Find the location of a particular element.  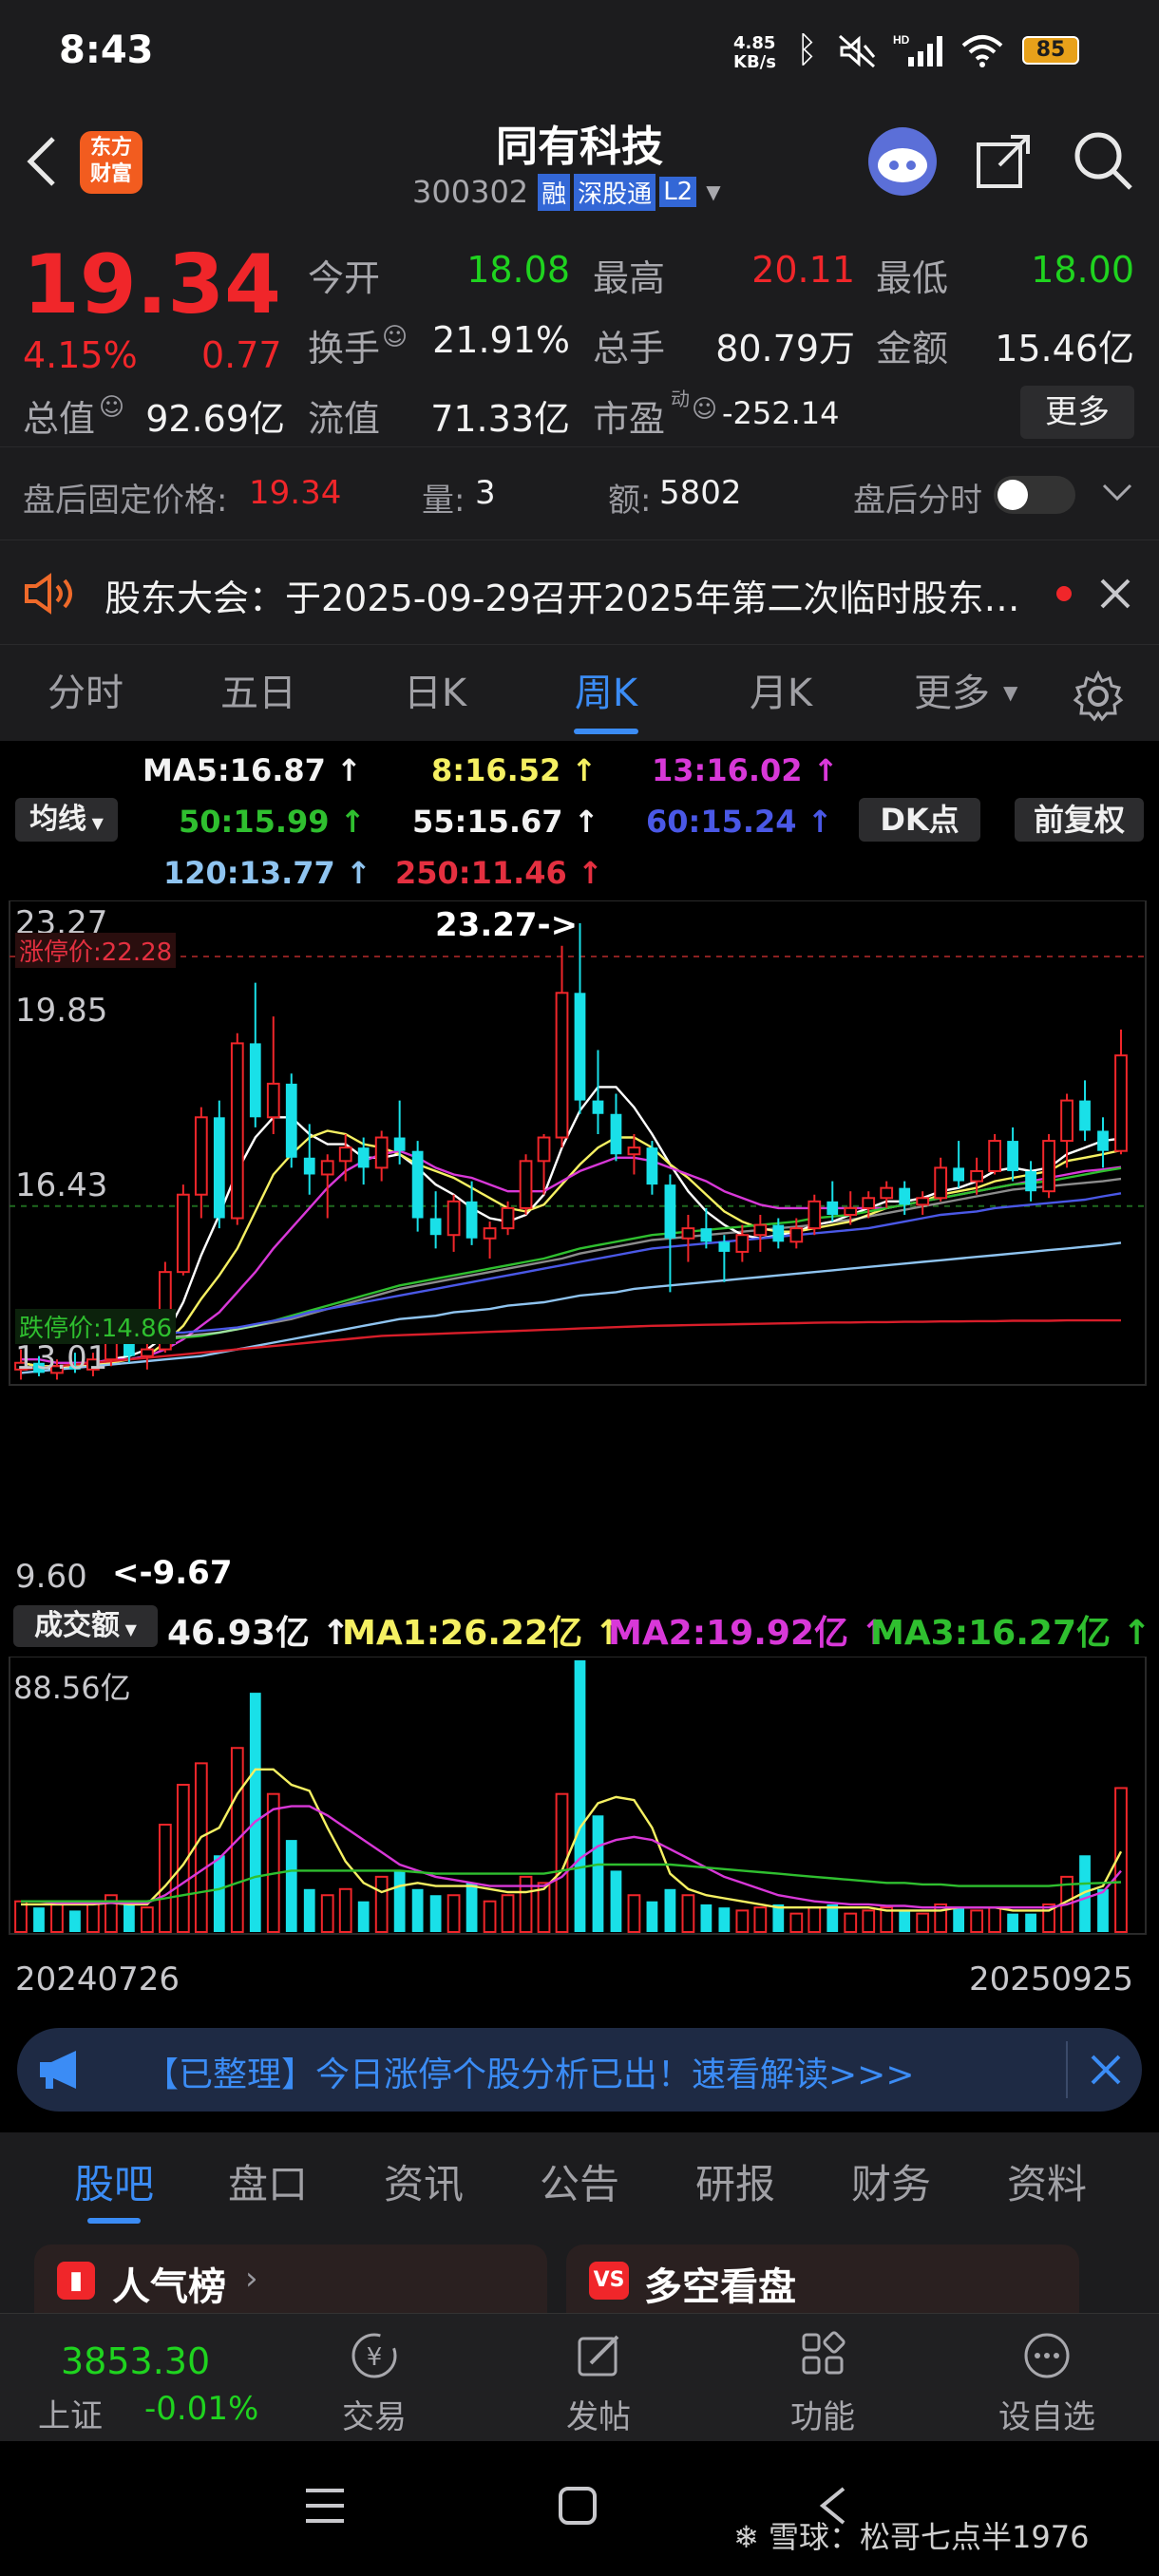

tab-intraday: 分时 is located at coordinates (85, 693).